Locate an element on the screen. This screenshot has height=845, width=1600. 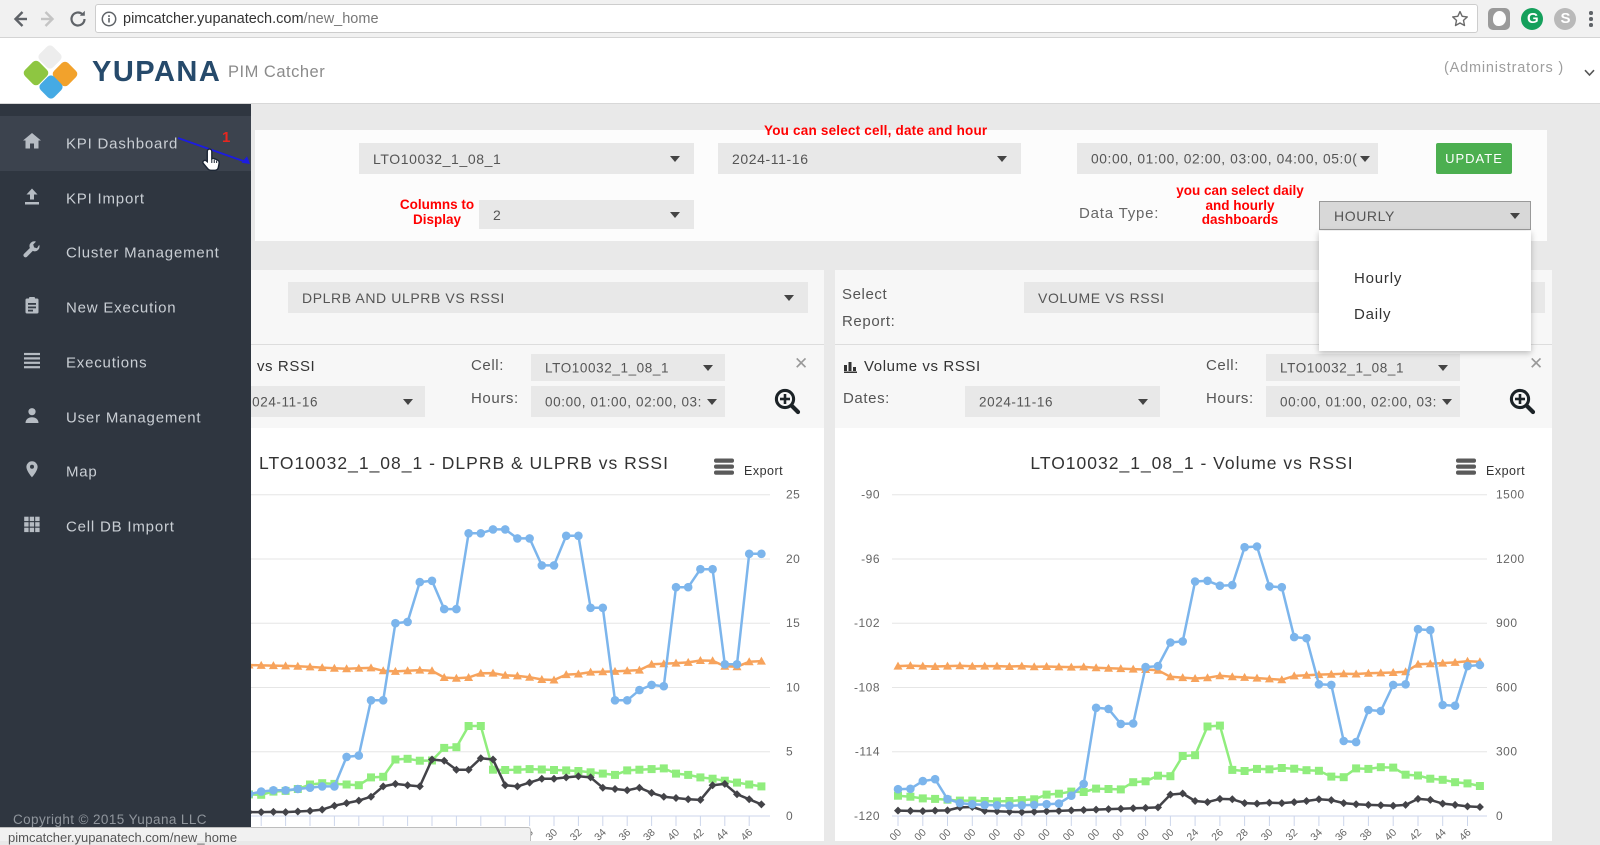
svg-text: 15 is located at coordinates (793, 623).